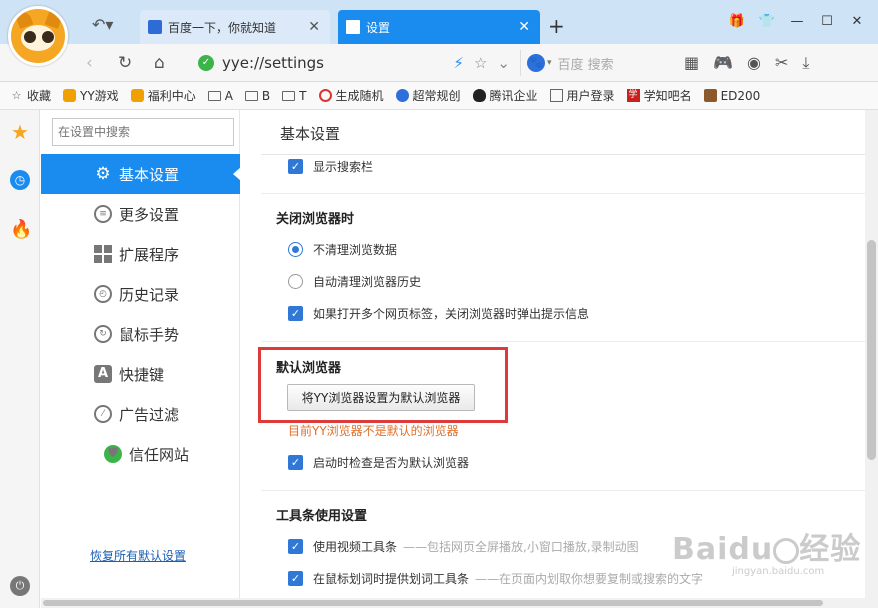 This screenshot has width=878, height=608. Describe the element at coordinates (740, 95) in the screenshot. I see `bookmark-label: ED200` at that location.